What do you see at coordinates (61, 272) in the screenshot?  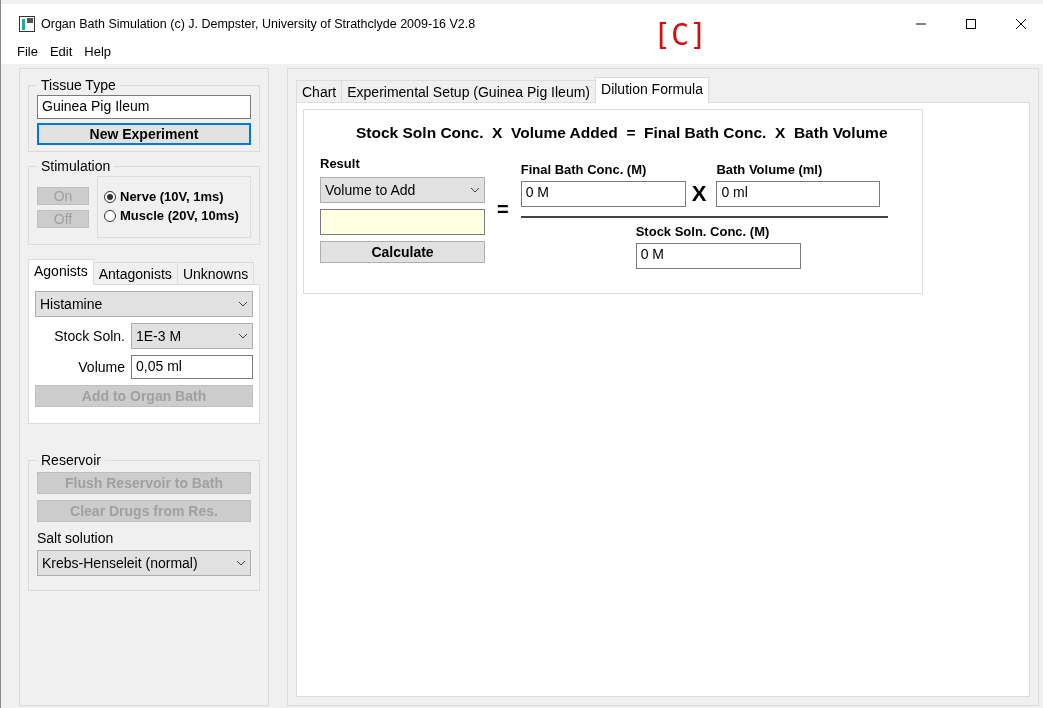 I see `tab: Agonists` at bounding box center [61, 272].